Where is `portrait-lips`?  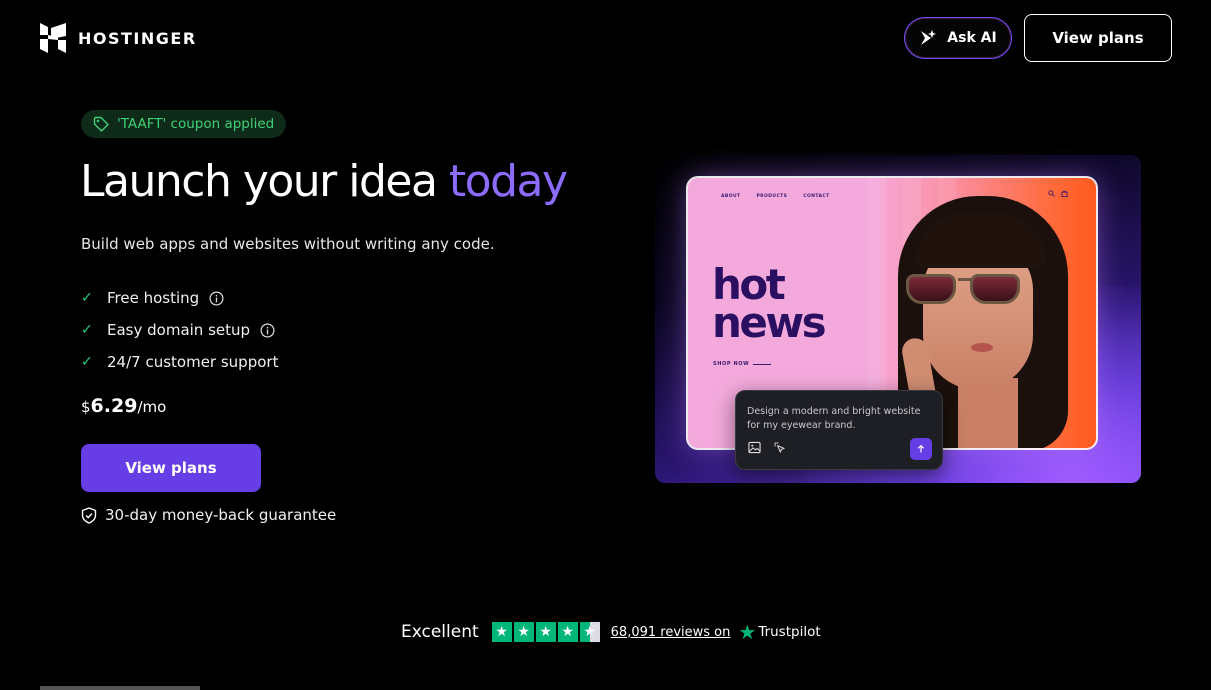
portrait-lips is located at coordinates (982, 347).